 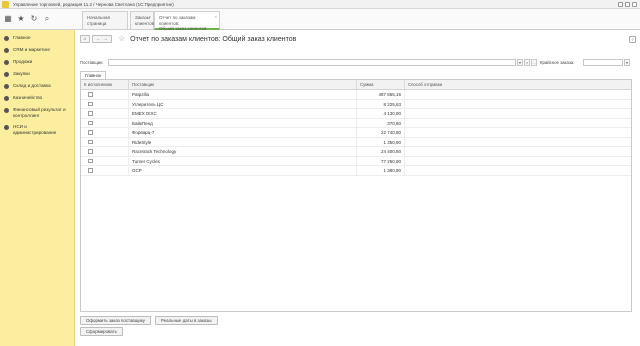 I want to click on search-icon: ⌕, so click(x=47, y=19).